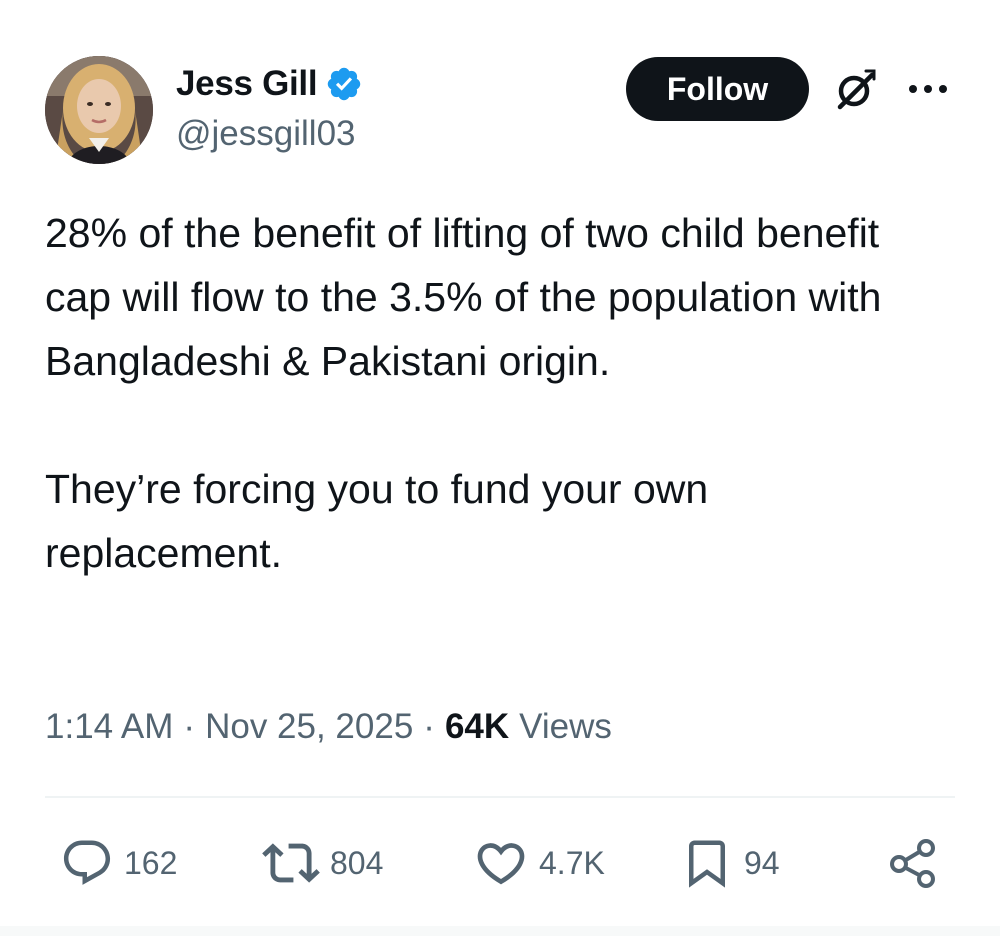  I want to click on repost-count: 804, so click(357, 862).